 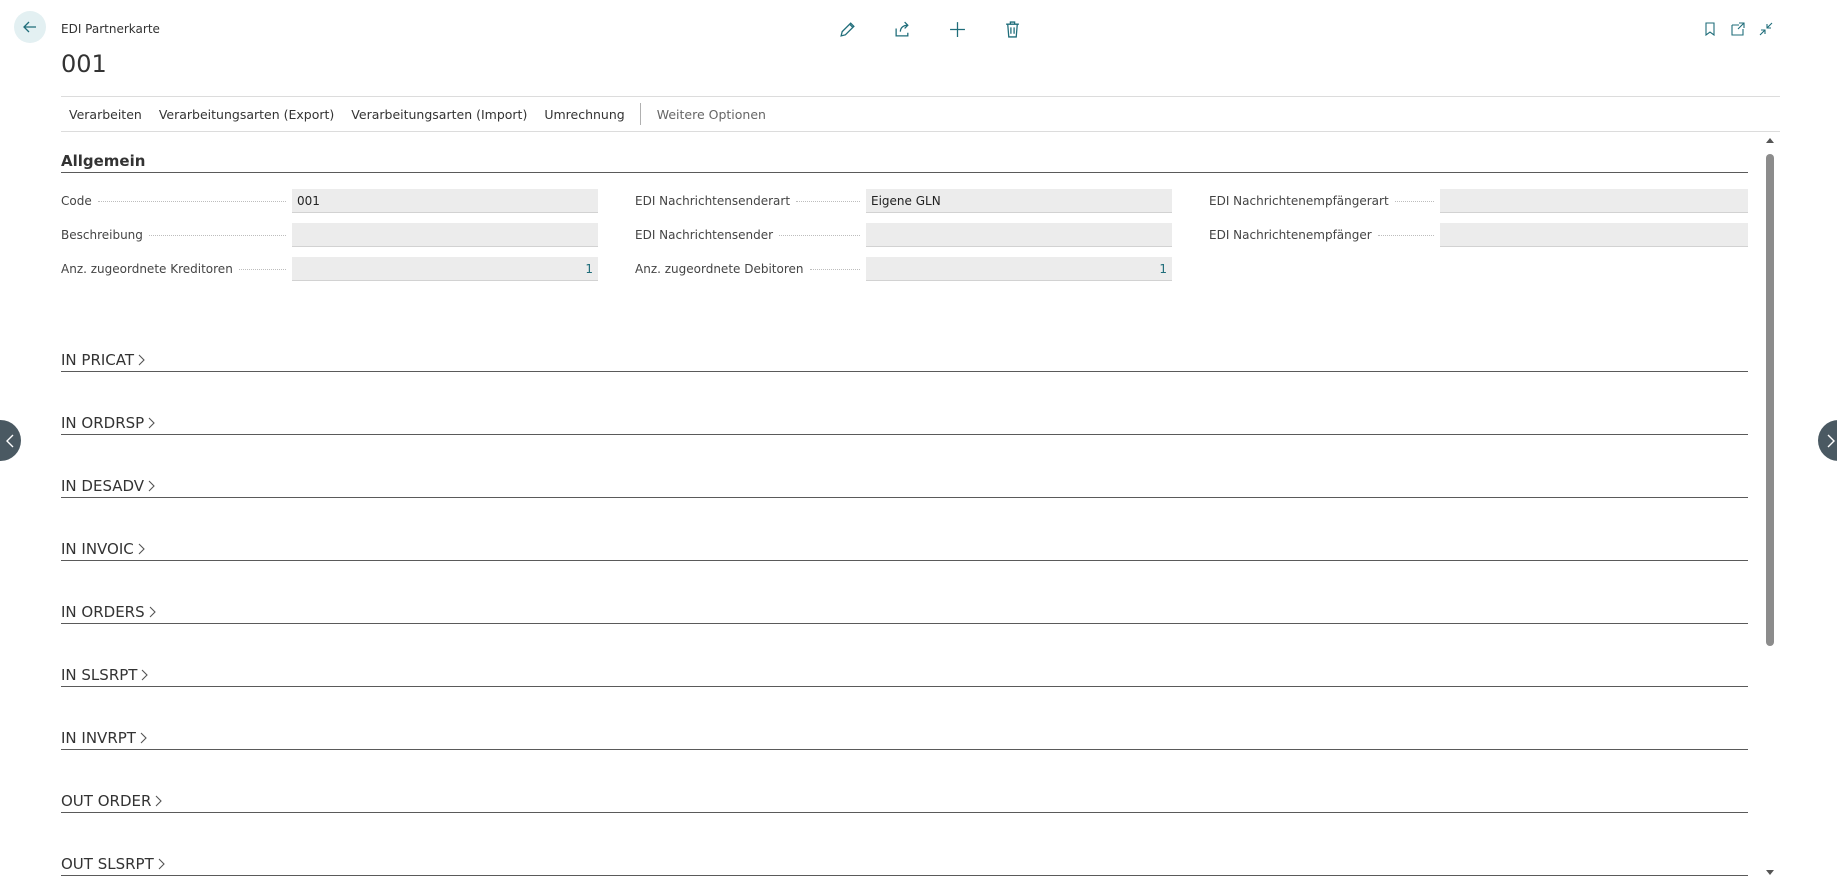 What do you see at coordinates (904, 781) in the screenshot?
I see `fasttab-out-order: OUT ORDER` at bounding box center [904, 781].